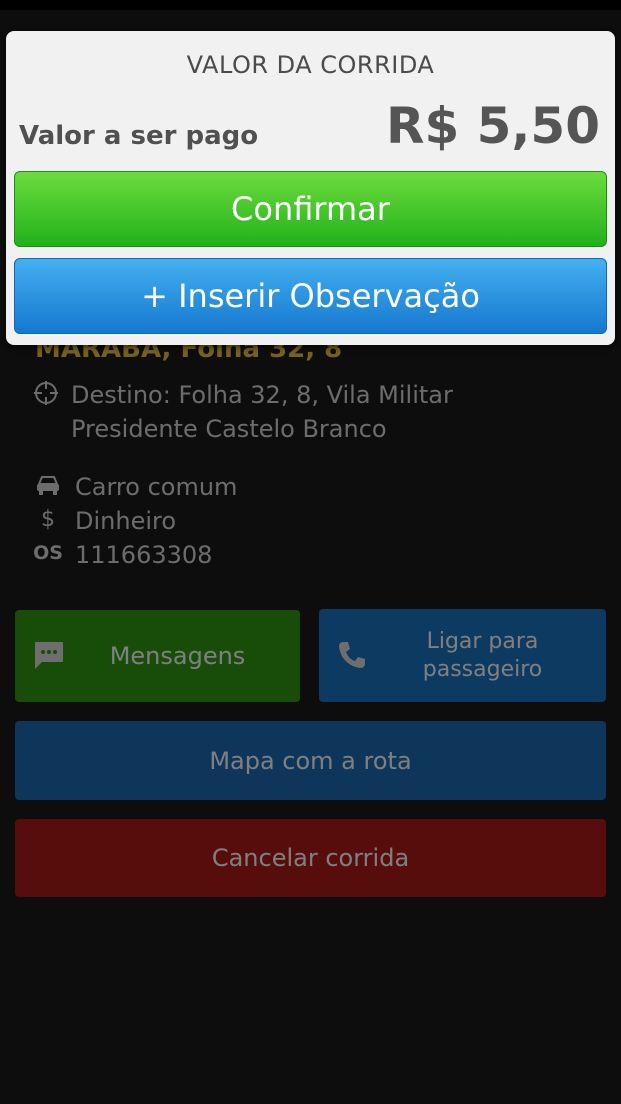 The image size is (621, 1104). I want to click on confirm-button: Confirmar, so click(310, 209).